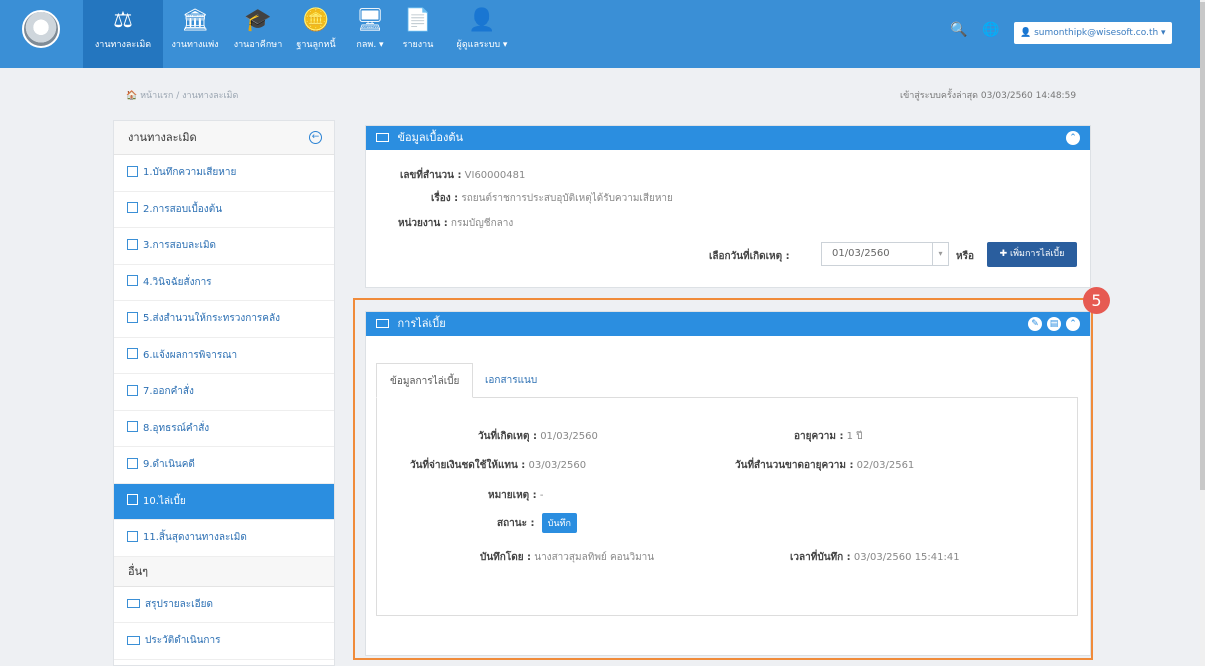 The image size is (1205, 666). I want to click on sidebar-section-tort: งานทางละเมิด ←, so click(224, 138).